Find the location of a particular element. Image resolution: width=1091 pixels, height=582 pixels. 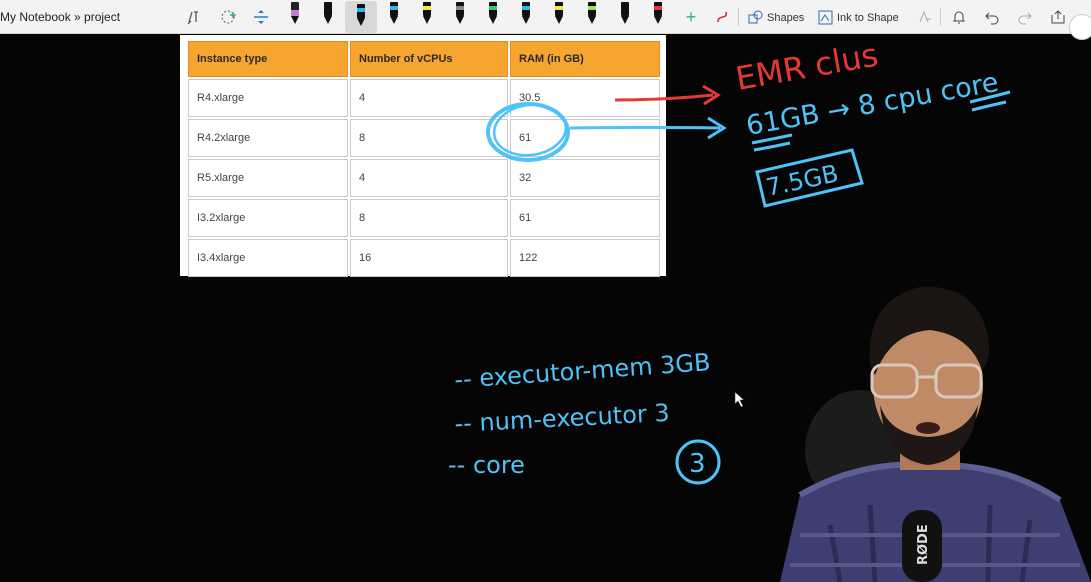

ink-text-line1: -- executor-mem 3GB is located at coordinates (582, 371).